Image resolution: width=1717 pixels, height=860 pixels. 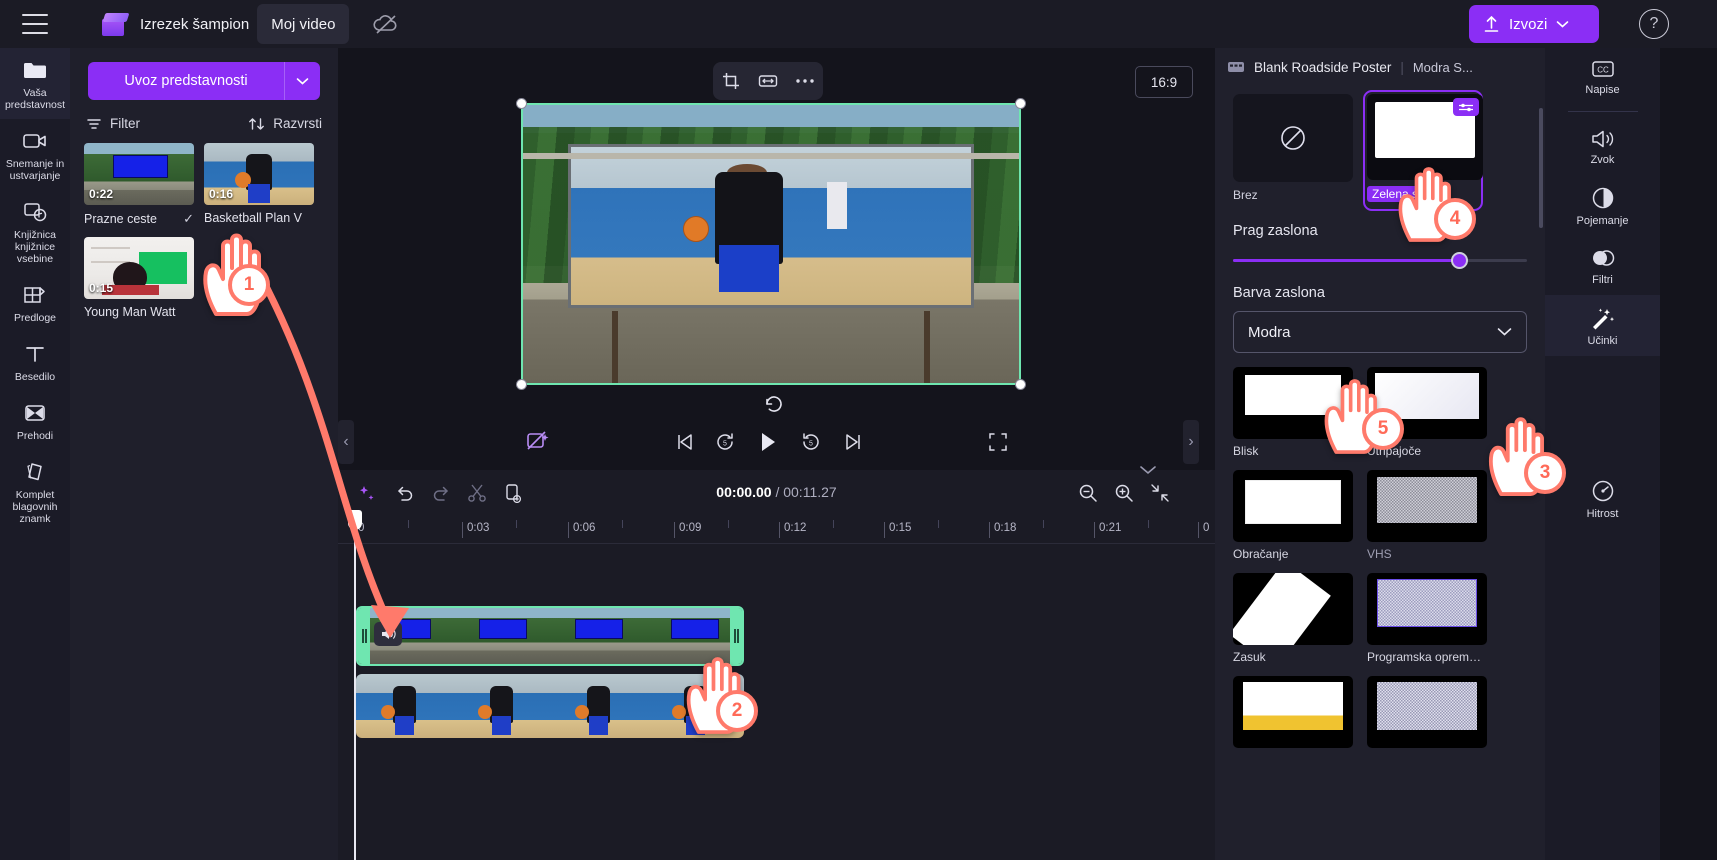 What do you see at coordinates (1206, 528) in the screenshot?
I see `ruler-tick-label: 0` at bounding box center [1206, 528].